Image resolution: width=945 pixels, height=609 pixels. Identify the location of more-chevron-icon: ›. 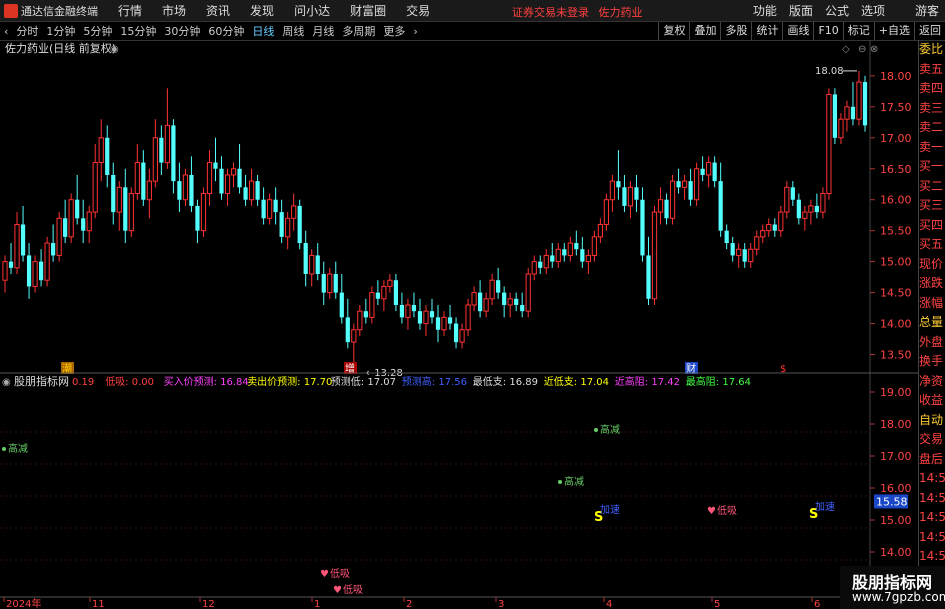
(415, 31).